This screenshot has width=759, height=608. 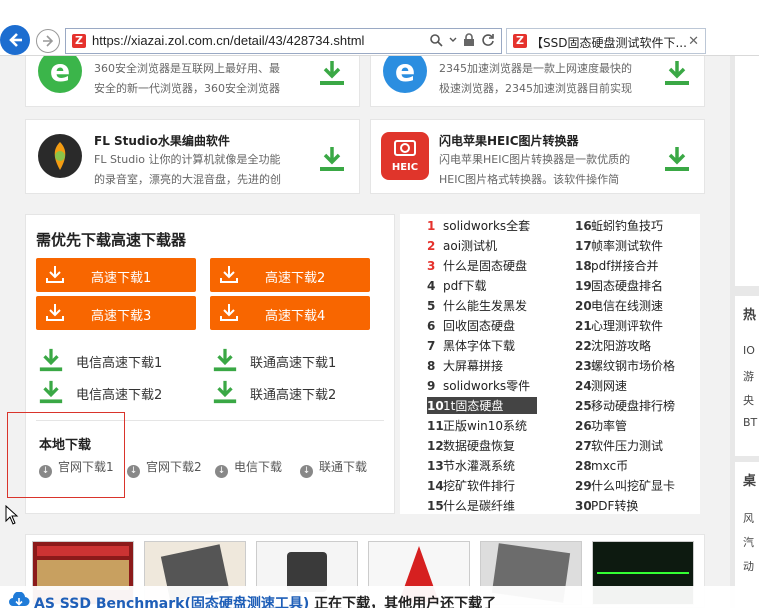 I want to click on hot-search-item: 26功率管, so click(x=650, y=425).